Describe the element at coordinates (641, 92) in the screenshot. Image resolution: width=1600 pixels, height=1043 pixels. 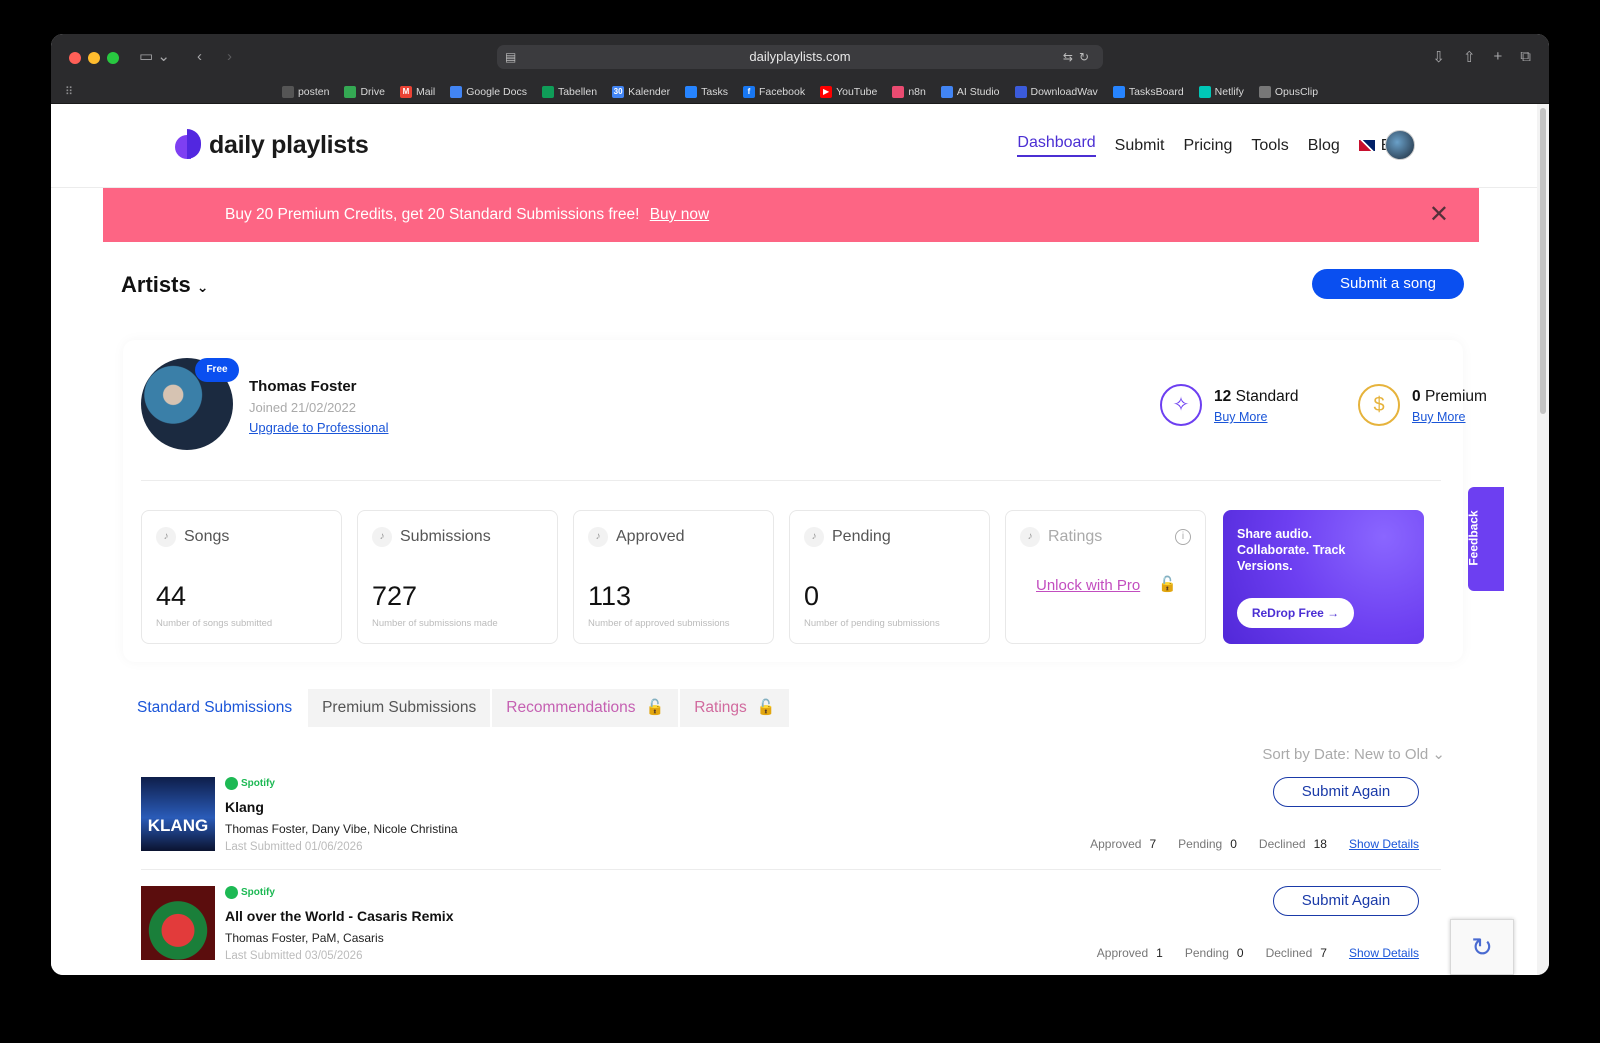
I see `bookmark-kalender: 30 Kalender` at that location.